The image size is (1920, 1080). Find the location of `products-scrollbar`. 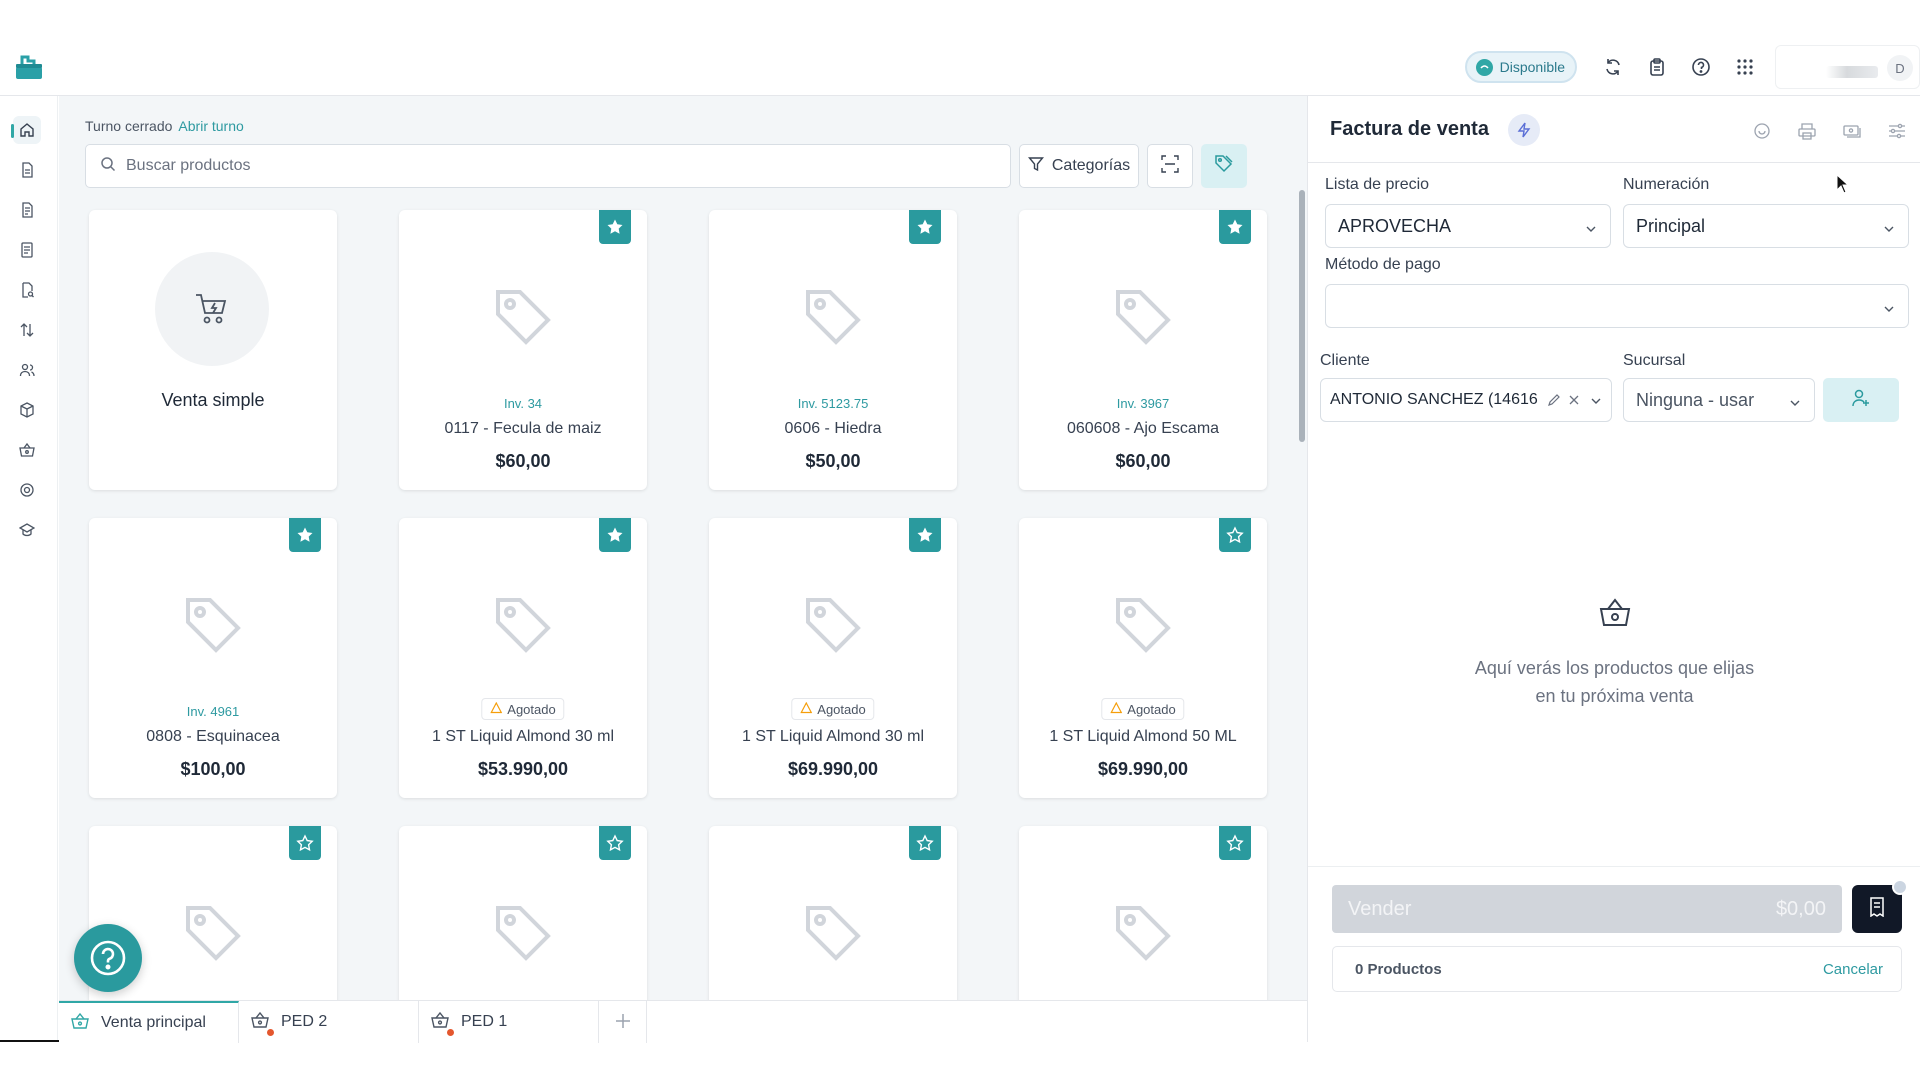

products-scrollbar is located at coordinates (1302, 316).